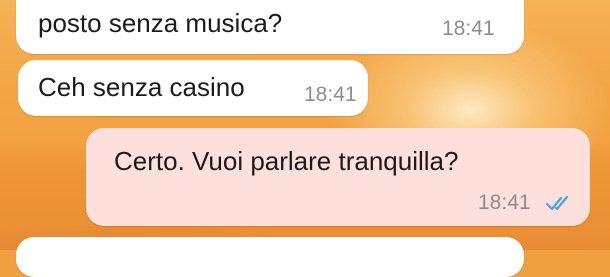 This screenshot has height=277, width=610. What do you see at coordinates (270, 257) in the screenshot?
I see `message-bubble-incoming` at bounding box center [270, 257].